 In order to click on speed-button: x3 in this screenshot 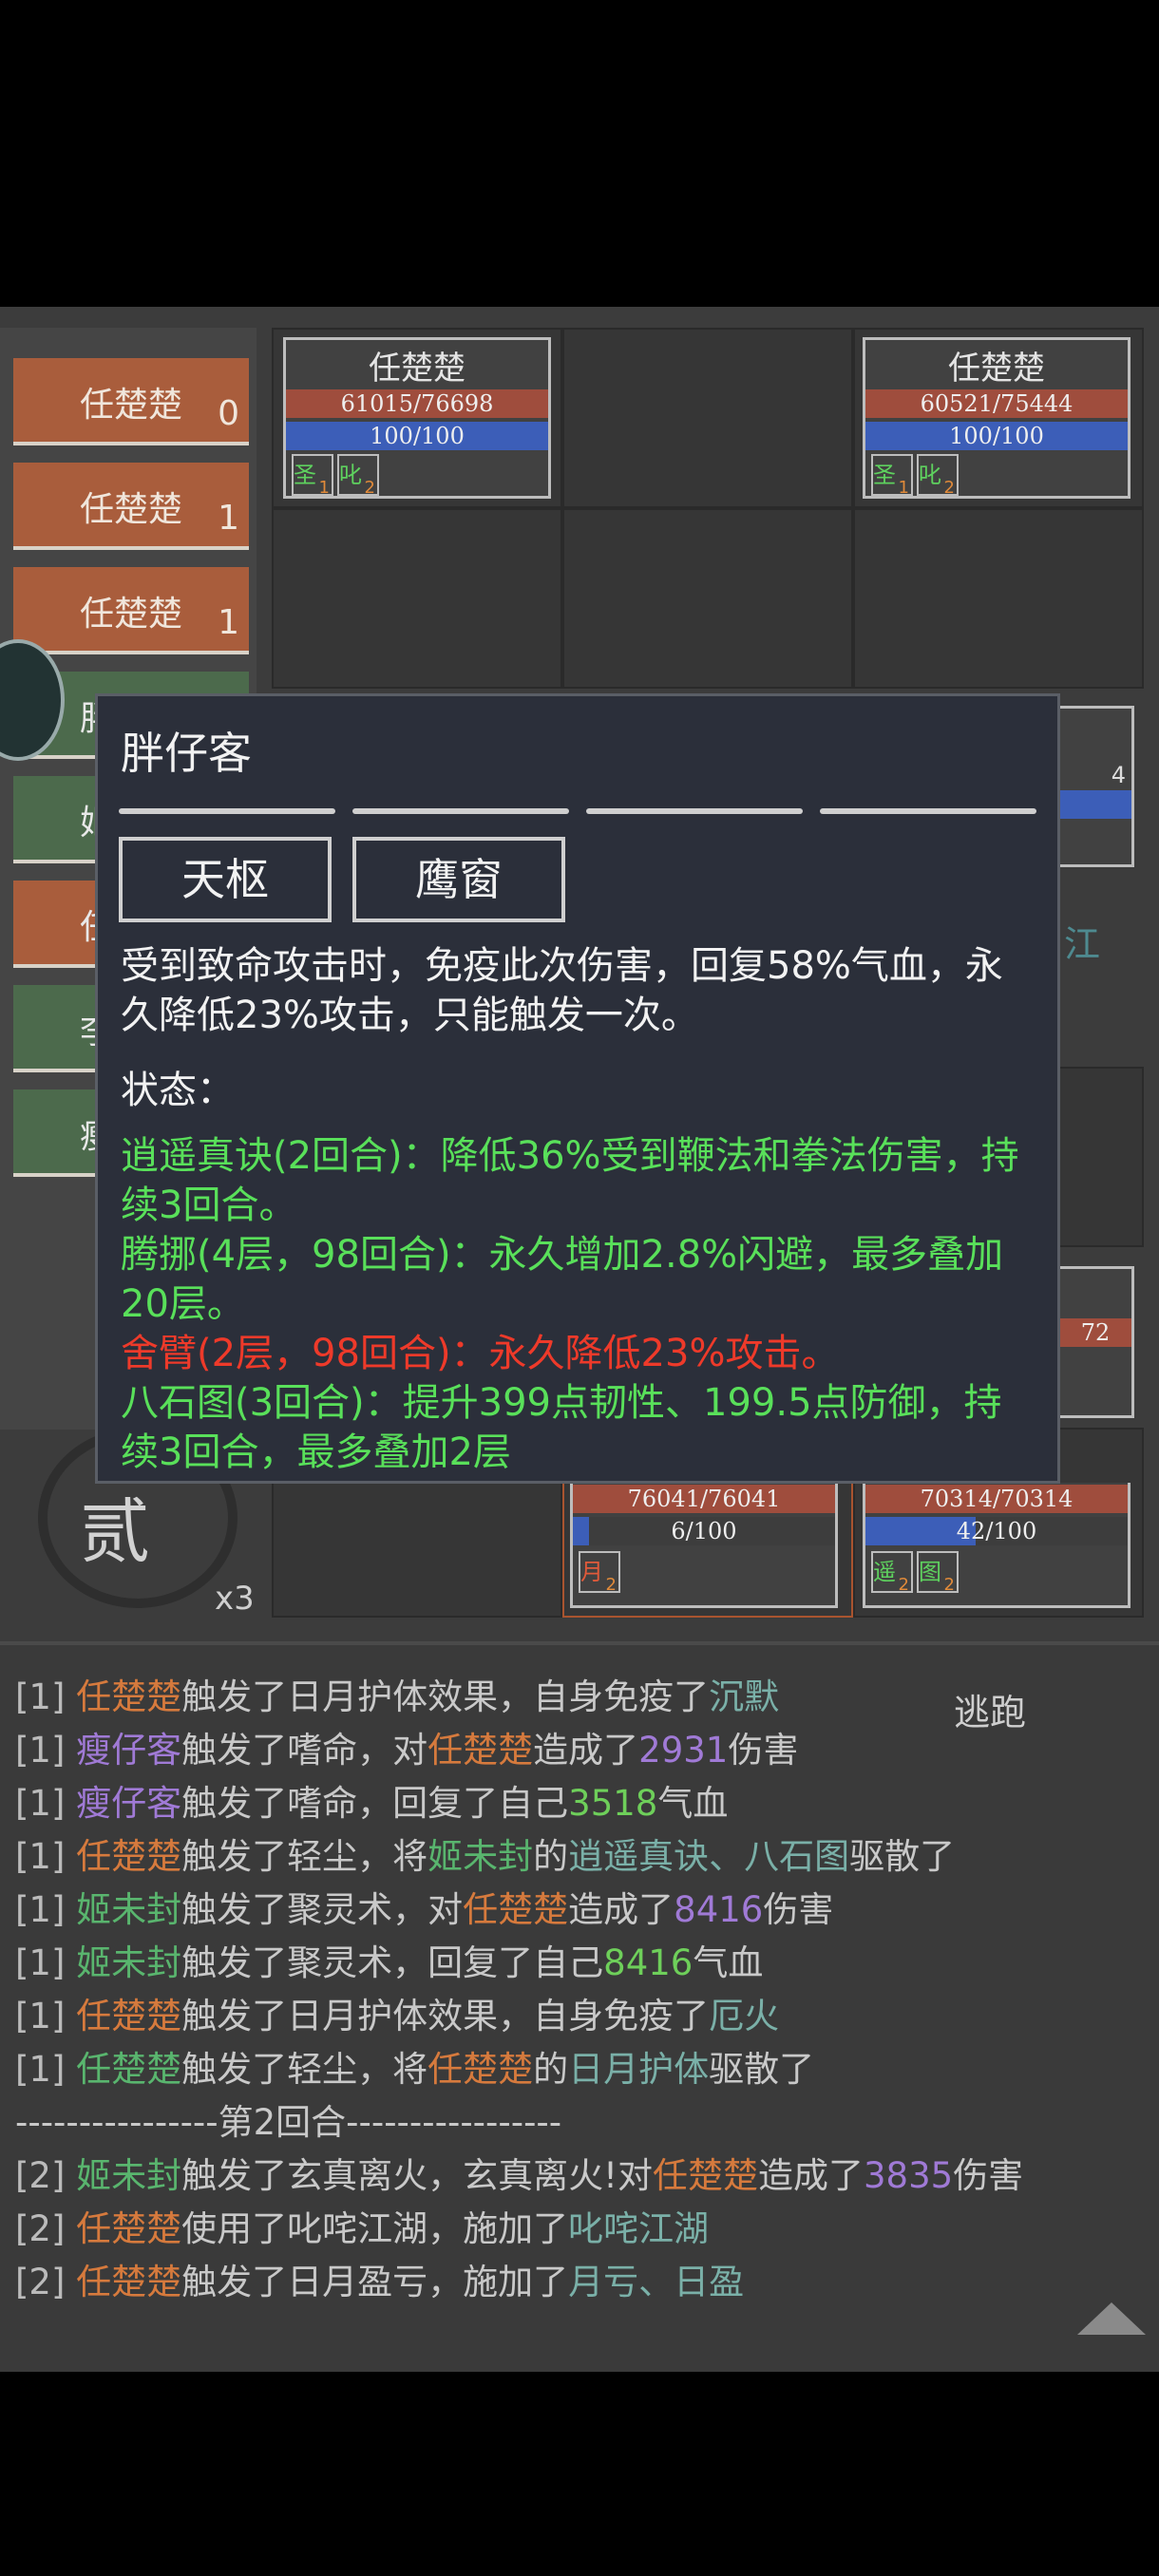, I will do `click(235, 1599)`.